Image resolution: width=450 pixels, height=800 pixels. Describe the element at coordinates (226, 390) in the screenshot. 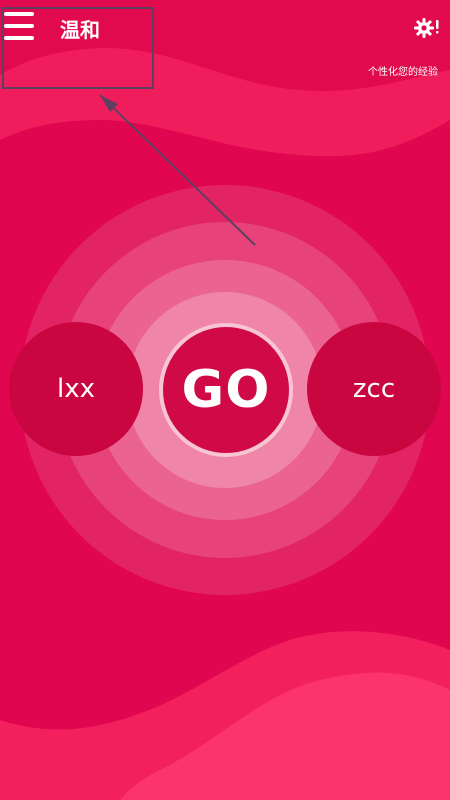

I see `go-button: GO` at that location.